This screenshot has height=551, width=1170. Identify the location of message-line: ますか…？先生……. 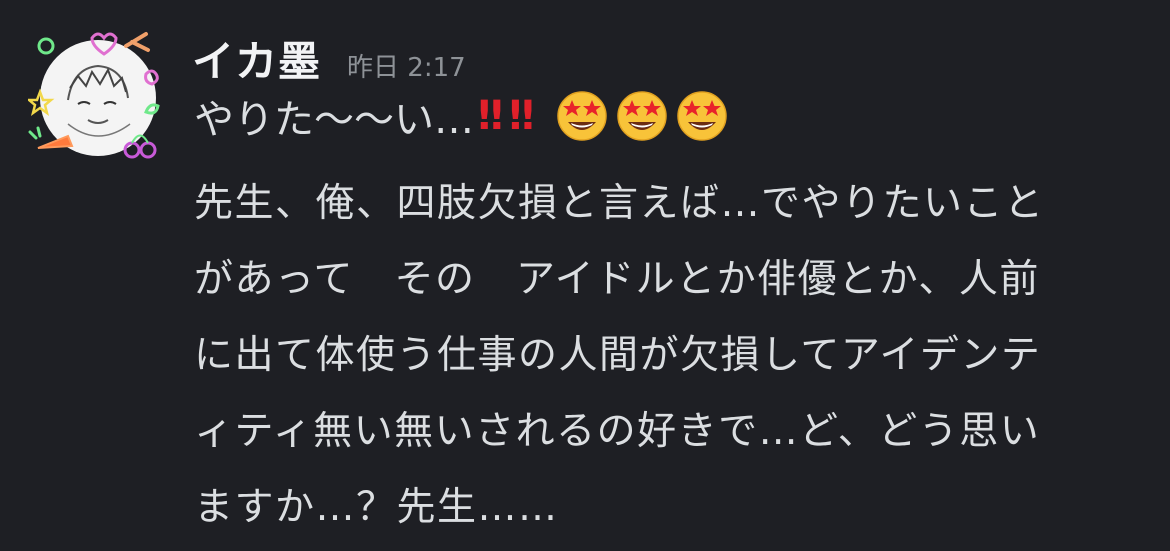
(376, 507).